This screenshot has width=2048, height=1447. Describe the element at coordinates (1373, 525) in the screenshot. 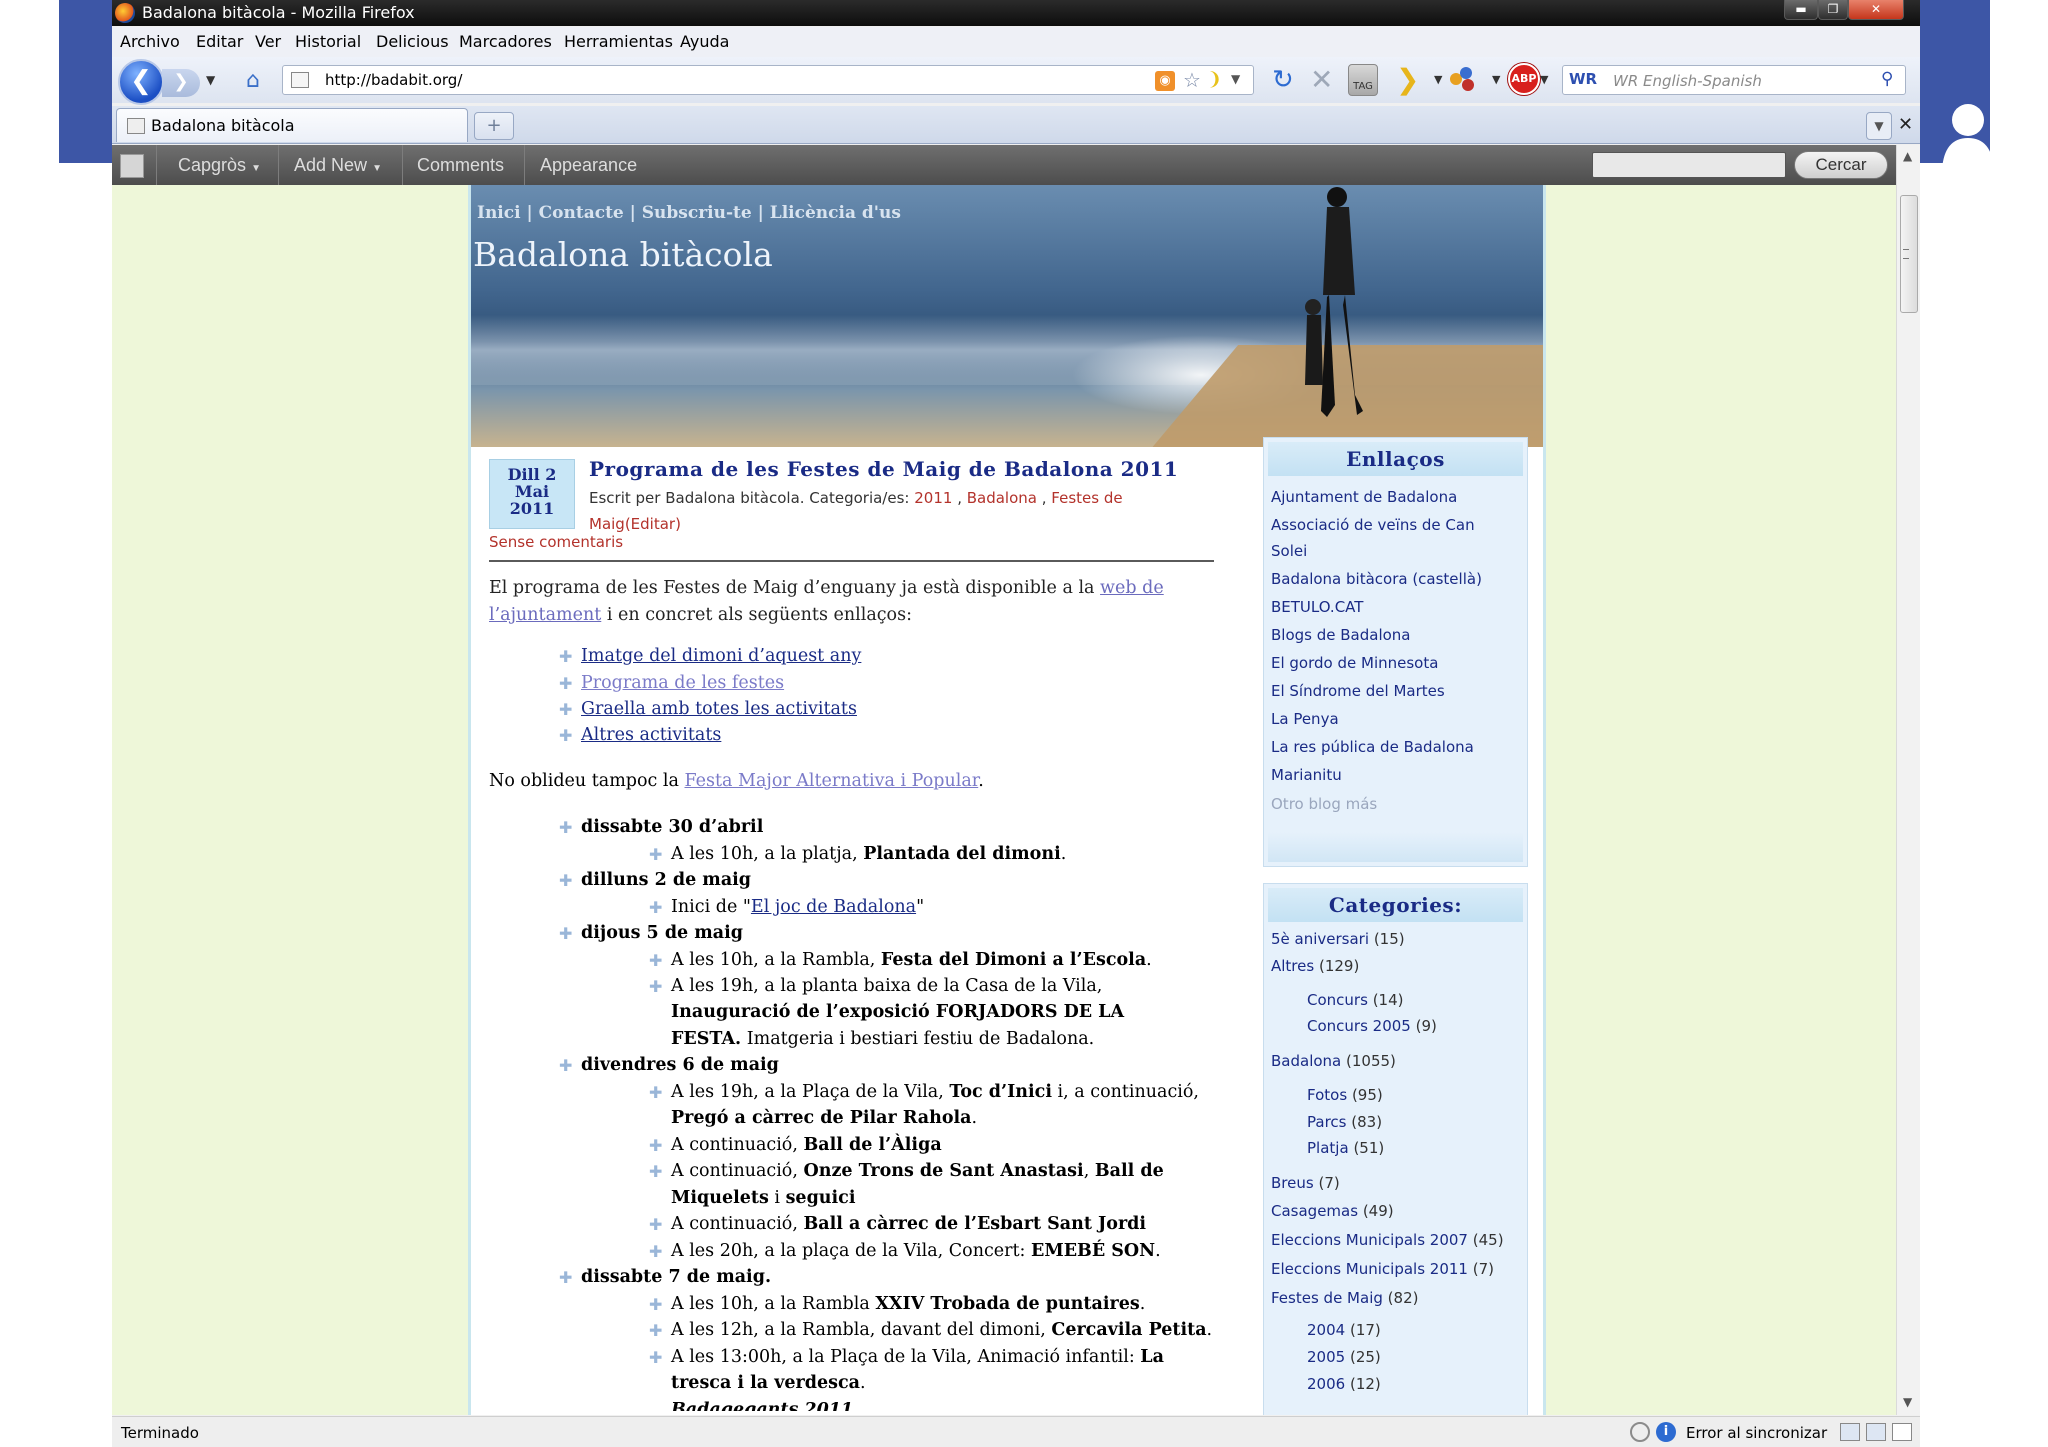

I see `sidebar-link: Associació de veïns de Can` at that location.